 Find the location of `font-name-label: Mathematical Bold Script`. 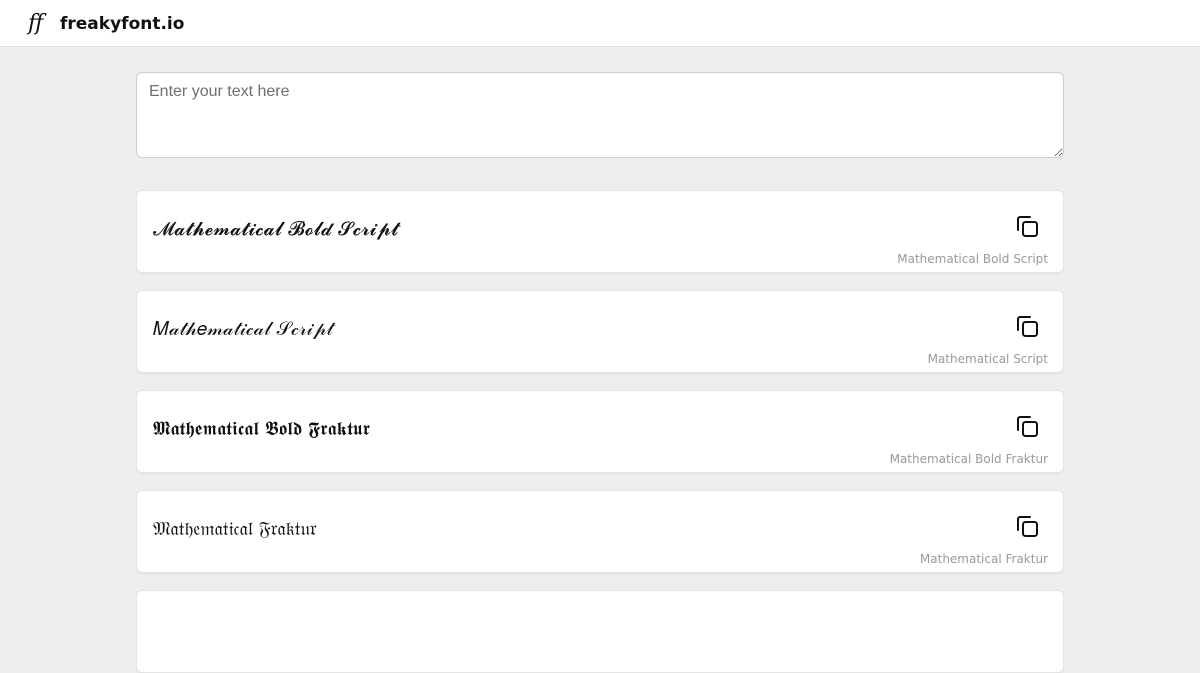

font-name-label: Mathematical Bold Script is located at coordinates (972, 259).